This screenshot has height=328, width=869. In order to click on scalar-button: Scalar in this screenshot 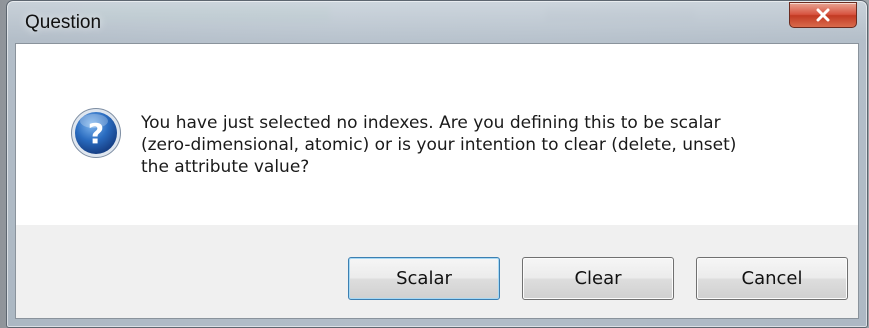, I will do `click(424, 278)`.